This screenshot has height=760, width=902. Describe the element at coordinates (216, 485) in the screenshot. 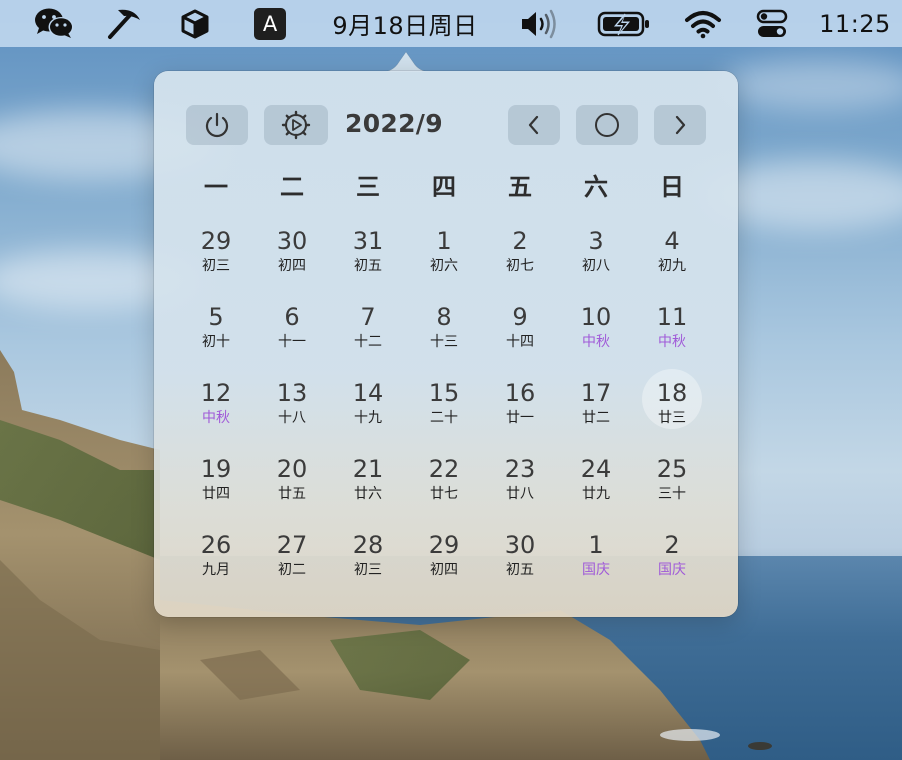

I see `day-cell: 19 廿四` at that location.